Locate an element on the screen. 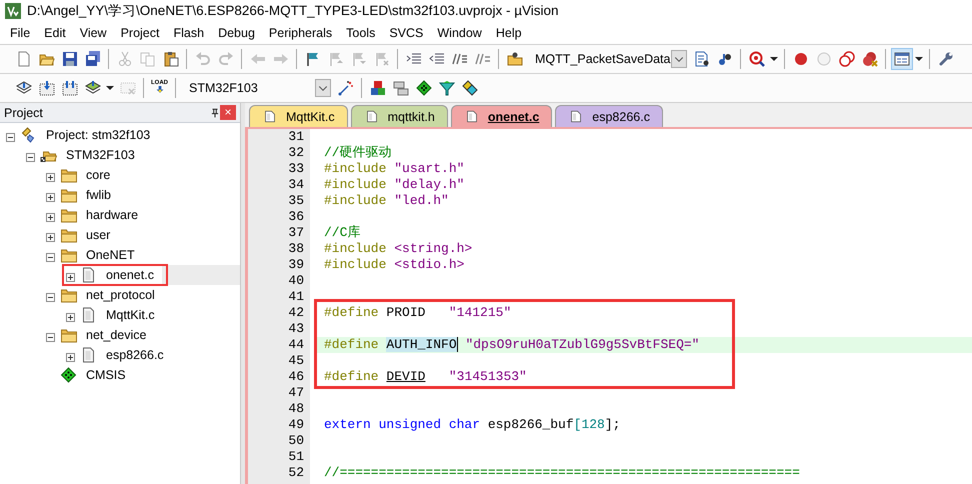 This screenshot has width=972, height=484. back-arrow-icon is located at coordinates (258, 59).